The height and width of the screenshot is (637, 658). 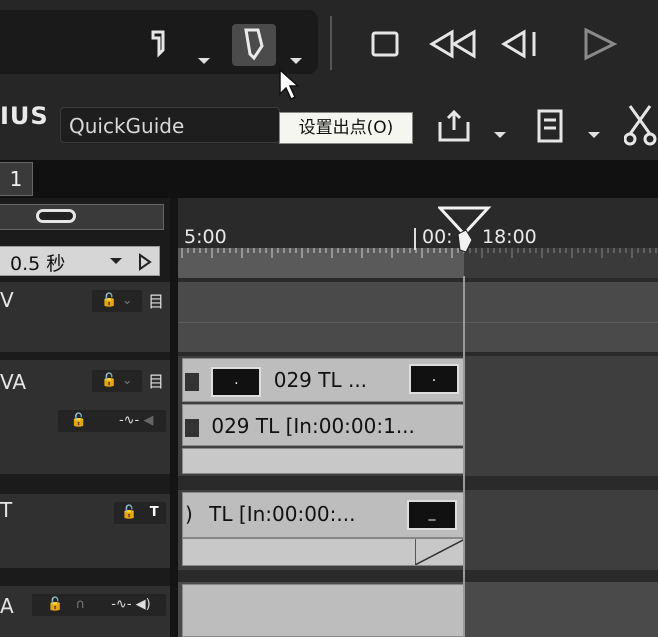 I want to click on duration-select: 0.5 秒, so click(x=80, y=261).